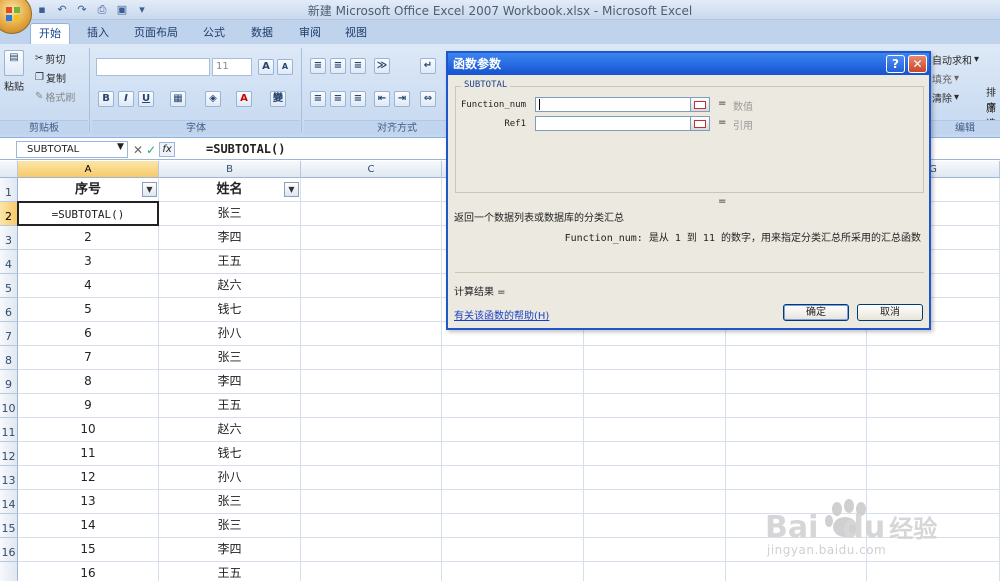 Image resolution: width=1000 pixels, height=581 pixels. What do you see at coordinates (9, 238) in the screenshot?
I see `row-header: 3` at bounding box center [9, 238].